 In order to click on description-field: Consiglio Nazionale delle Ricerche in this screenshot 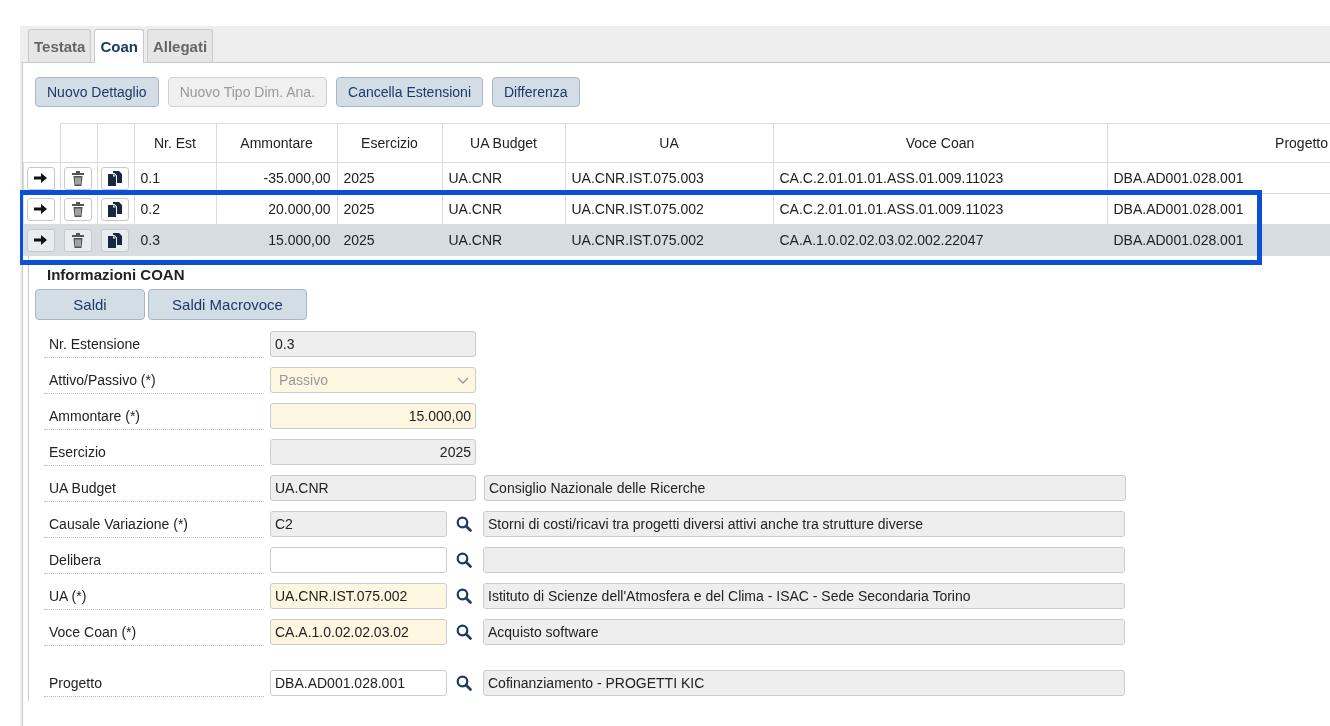, I will do `click(805, 488)`.